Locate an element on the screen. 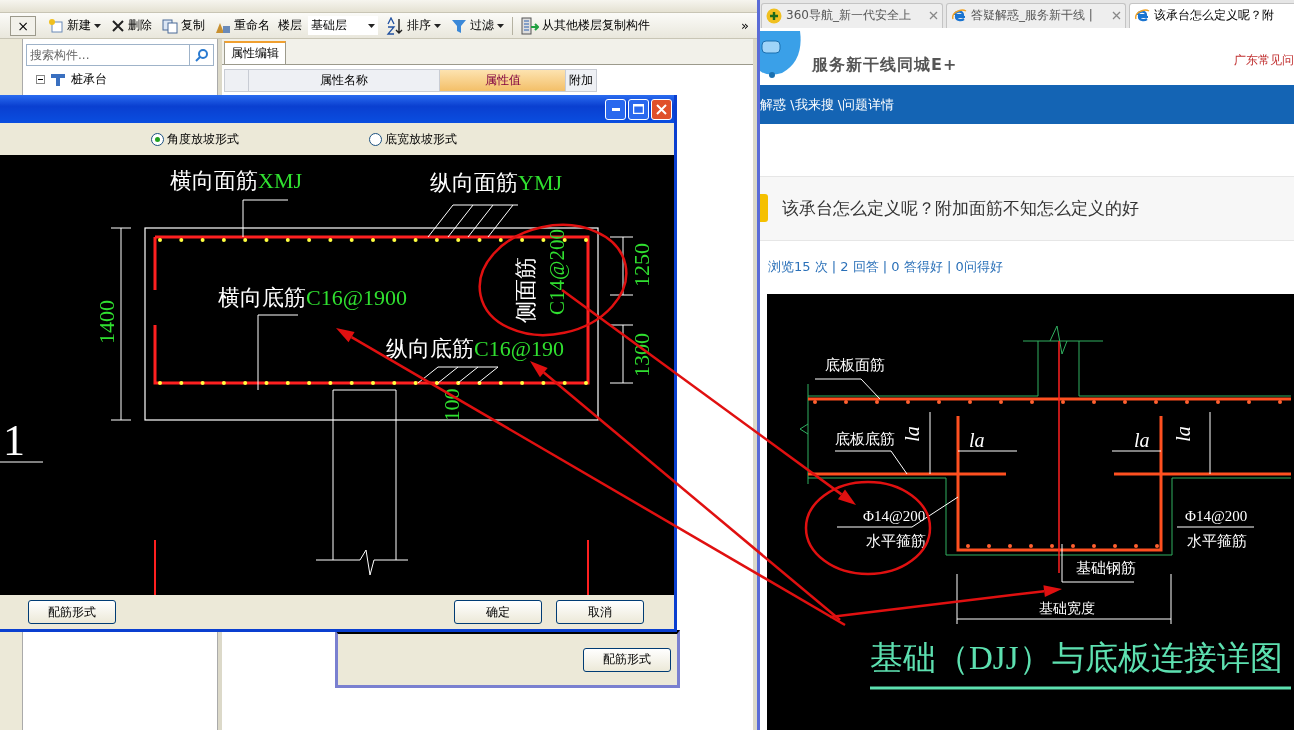  dimension-text: 1400 is located at coordinates (106, 322).